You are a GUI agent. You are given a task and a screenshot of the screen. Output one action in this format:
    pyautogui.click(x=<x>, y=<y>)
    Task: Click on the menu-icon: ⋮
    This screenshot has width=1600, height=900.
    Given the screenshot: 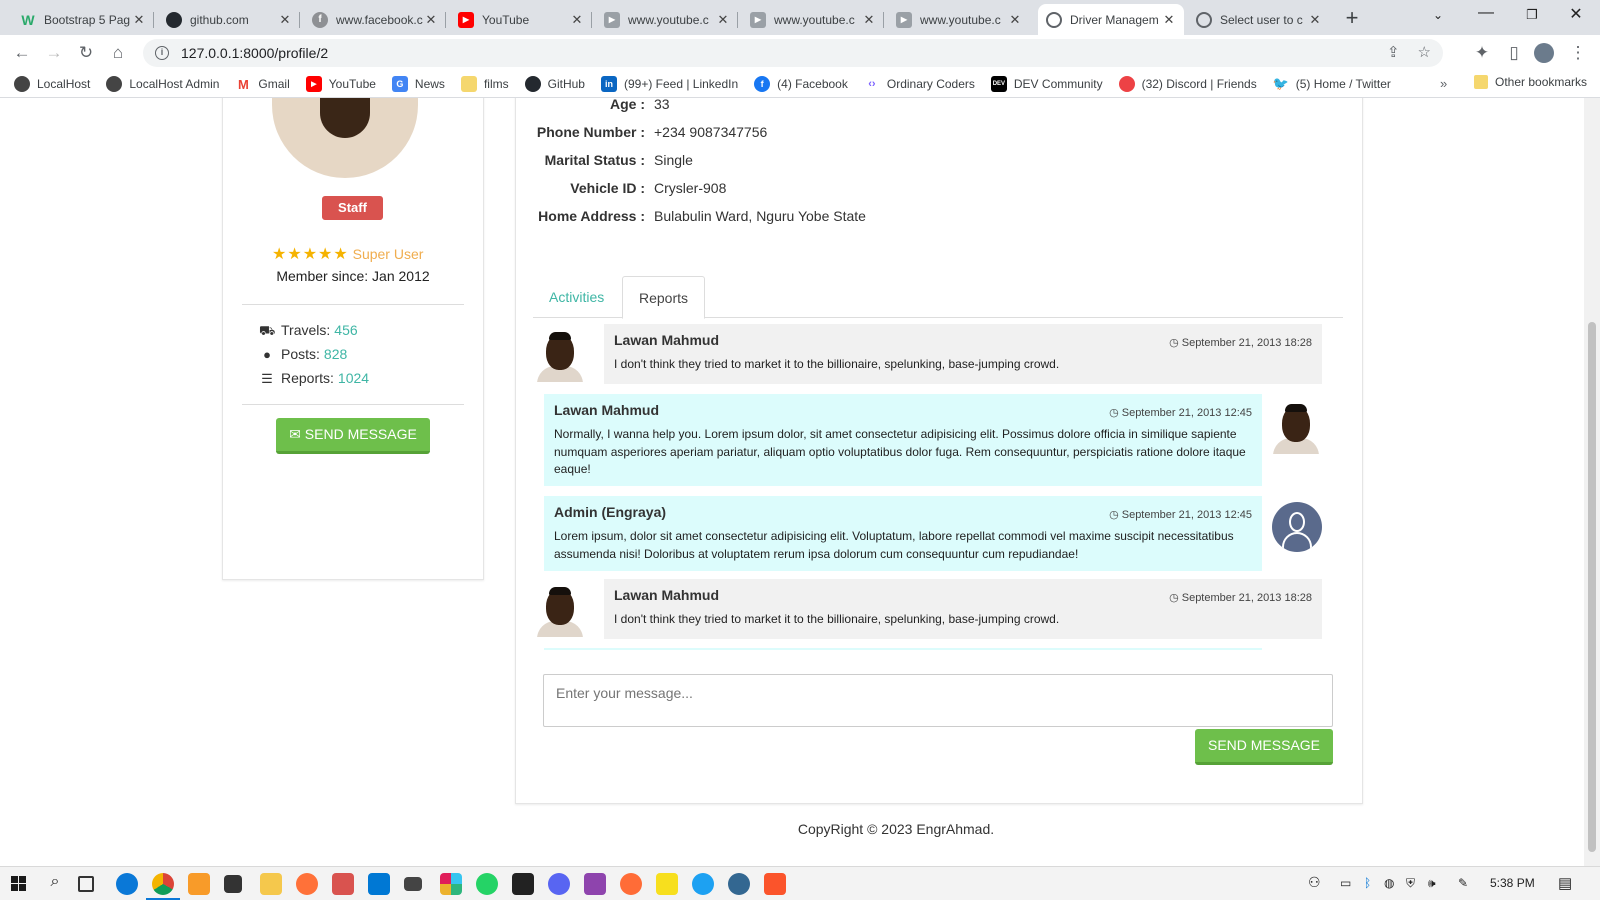 What is the action you would take?
    pyautogui.click(x=1578, y=53)
    